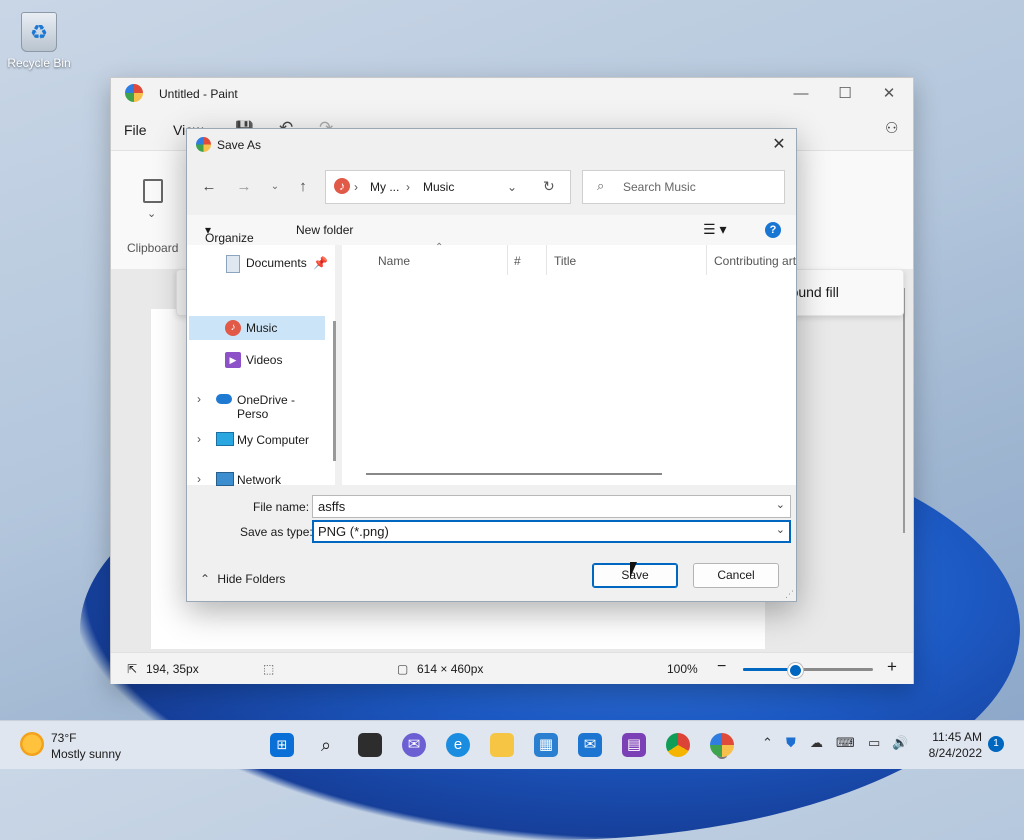  I want to click on search-placeholder: Search Music, so click(659, 187).